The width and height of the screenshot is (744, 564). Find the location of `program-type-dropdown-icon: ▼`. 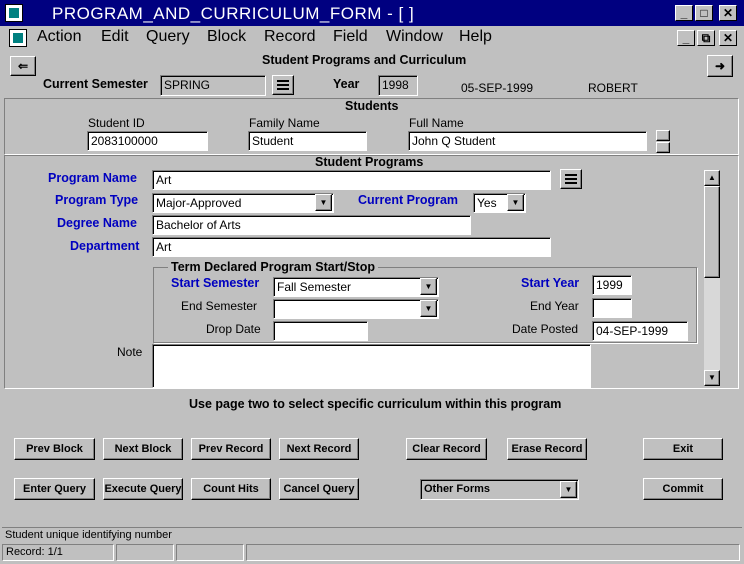

program-type-dropdown-icon: ▼ is located at coordinates (323, 202).